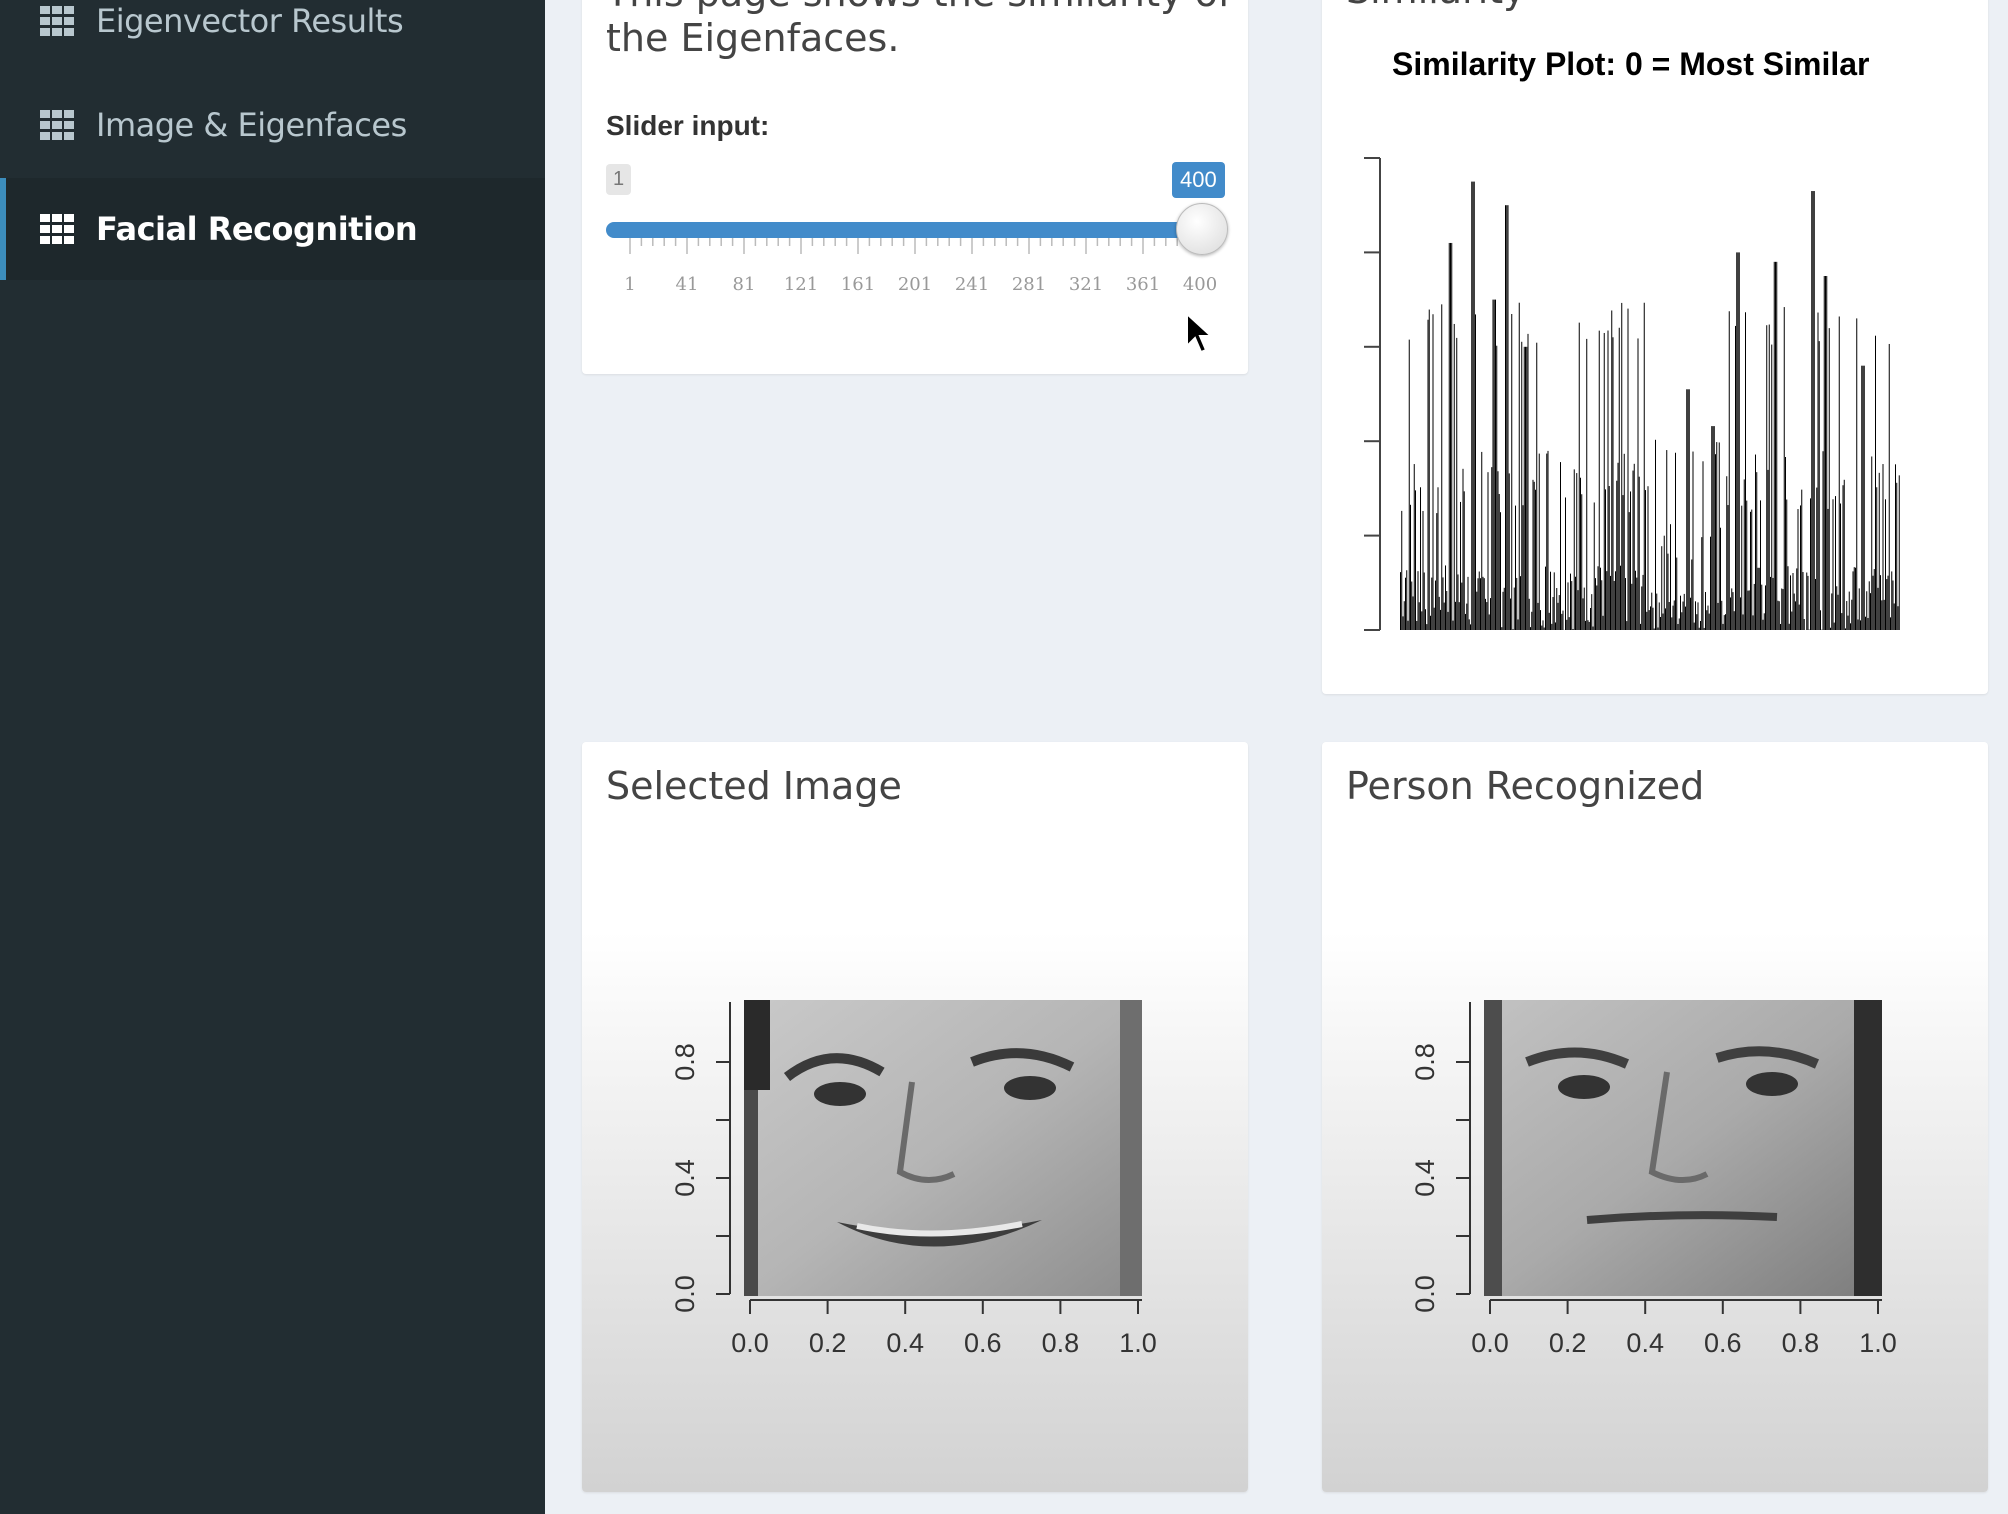 The height and width of the screenshot is (1514, 2008). Describe the element at coordinates (915, 230) in the screenshot. I see `slider-track` at that location.